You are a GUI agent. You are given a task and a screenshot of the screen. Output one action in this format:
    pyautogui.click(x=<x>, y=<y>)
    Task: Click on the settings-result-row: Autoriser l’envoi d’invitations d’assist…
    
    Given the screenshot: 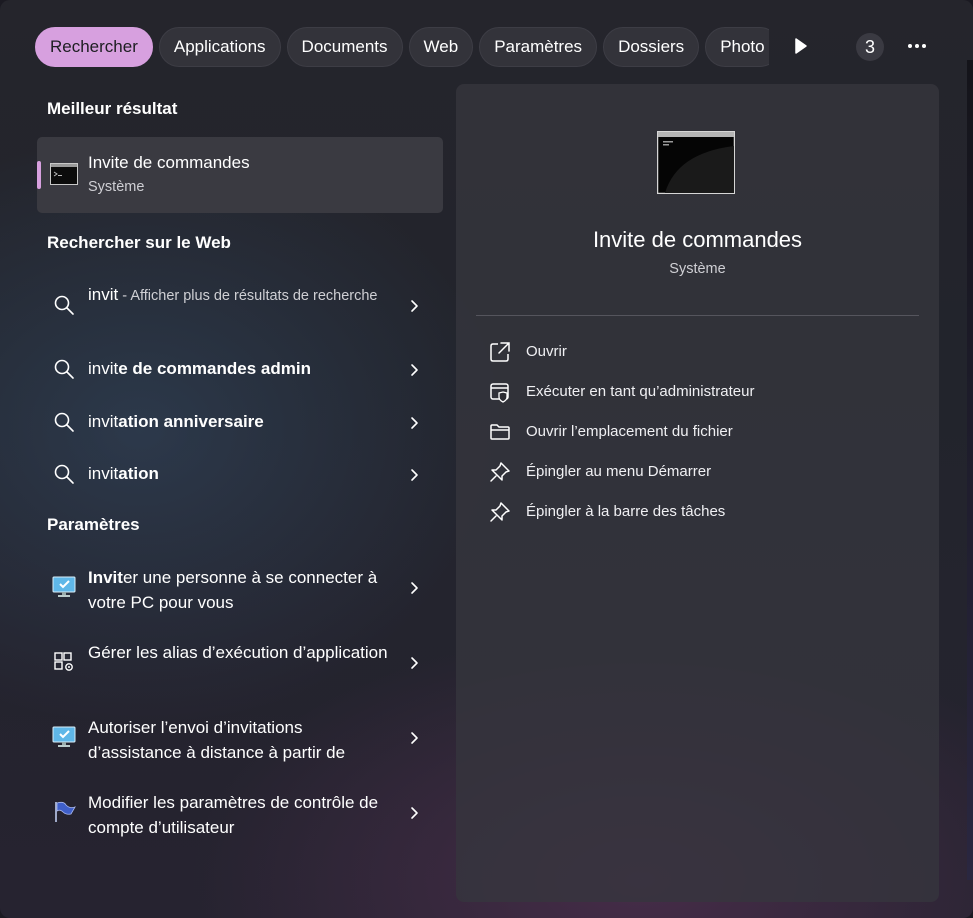 What is the action you would take?
    pyautogui.click(x=240, y=740)
    